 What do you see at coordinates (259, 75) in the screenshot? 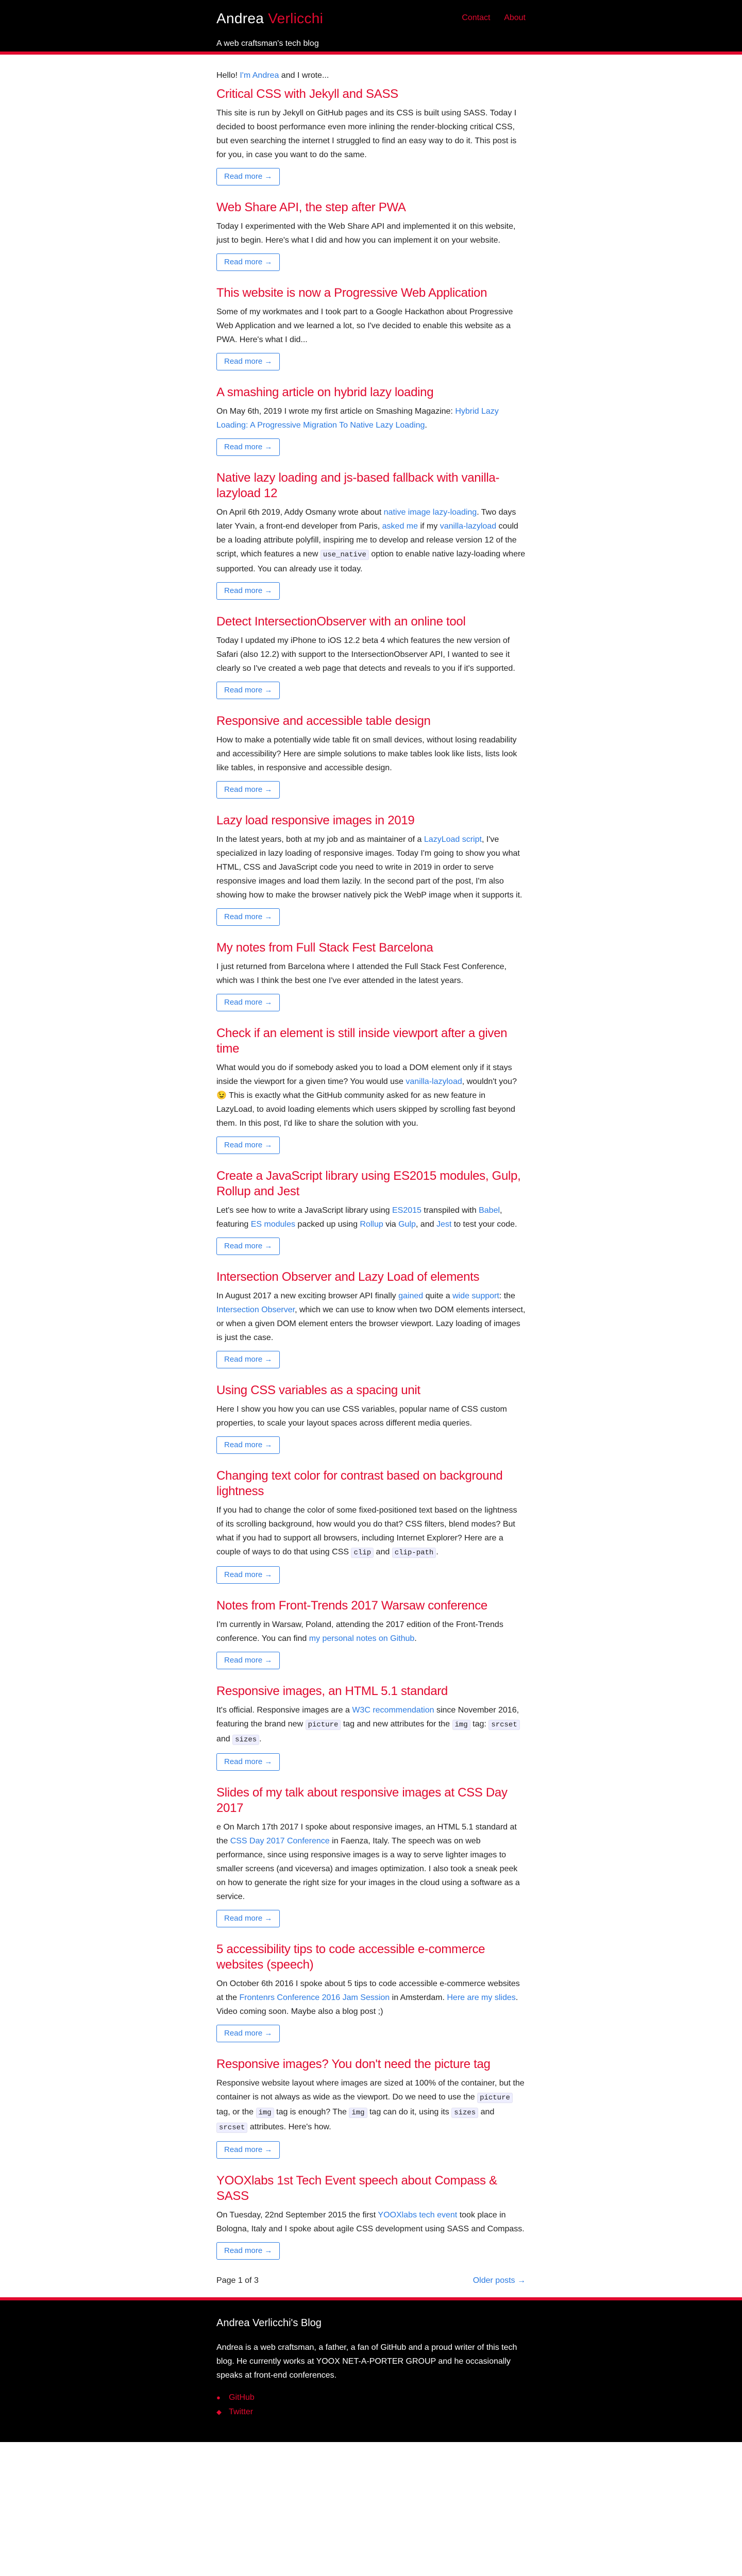
I see `intro-author-link: I'm Andrea` at bounding box center [259, 75].